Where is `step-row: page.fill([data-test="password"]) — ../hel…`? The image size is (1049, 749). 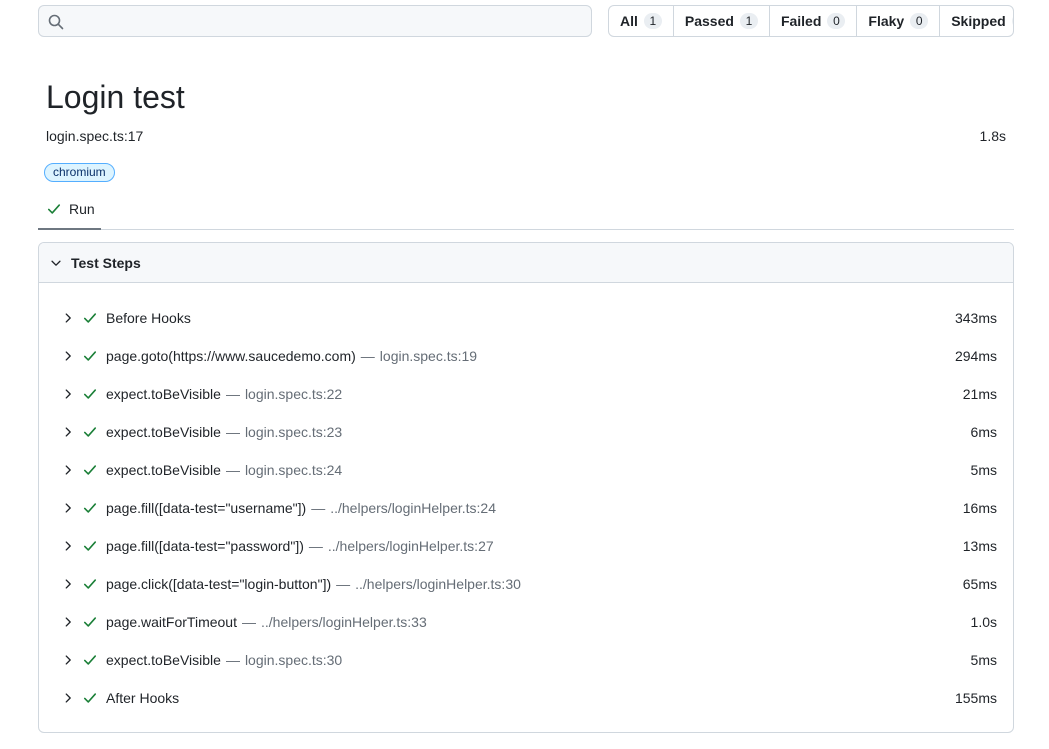
step-row: page.fill([data-test="password"]) — ../hel… is located at coordinates (526, 546).